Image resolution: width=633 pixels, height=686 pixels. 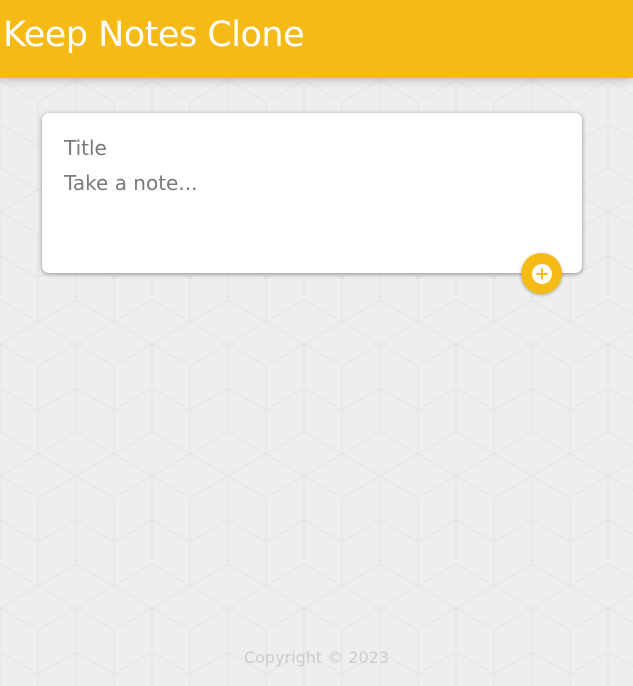 I want to click on note-content-input, so click(x=312, y=214).